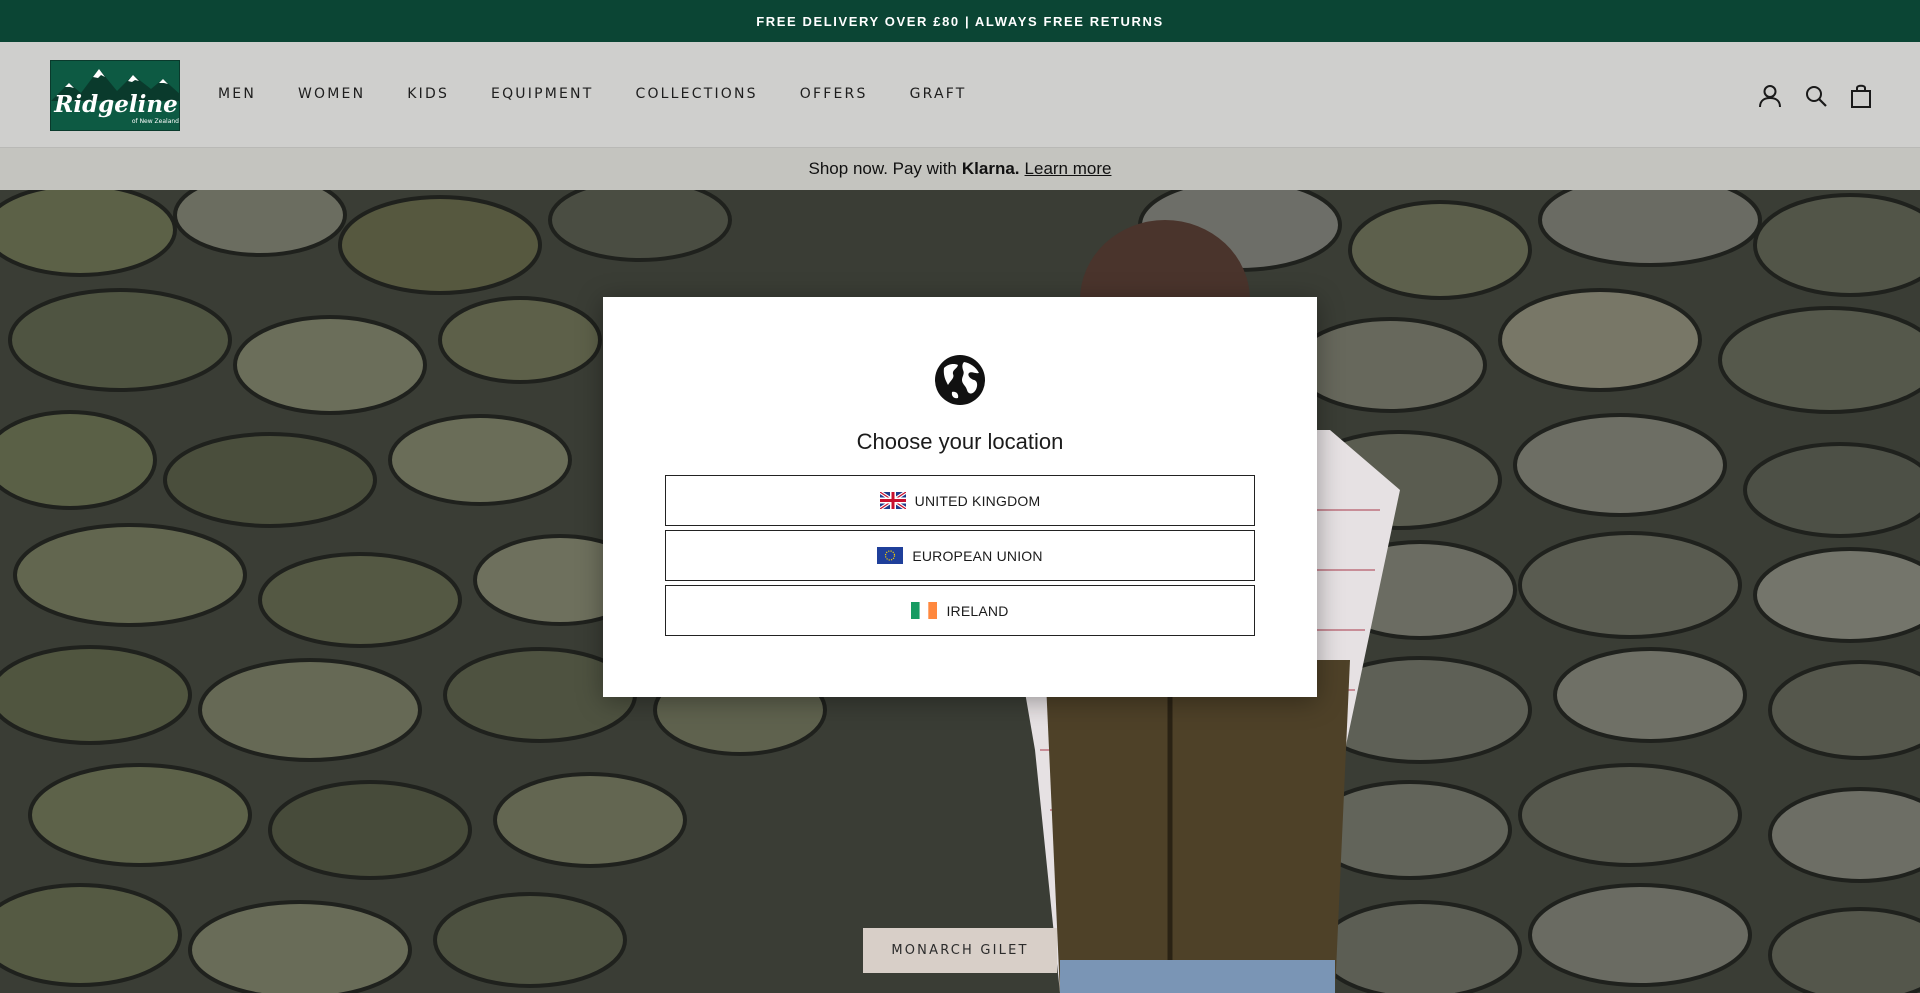 This screenshot has height=993, width=1920. What do you see at coordinates (892, 500) in the screenshot?
I see `uk-flag-icon` at bounding box center [892, 500].